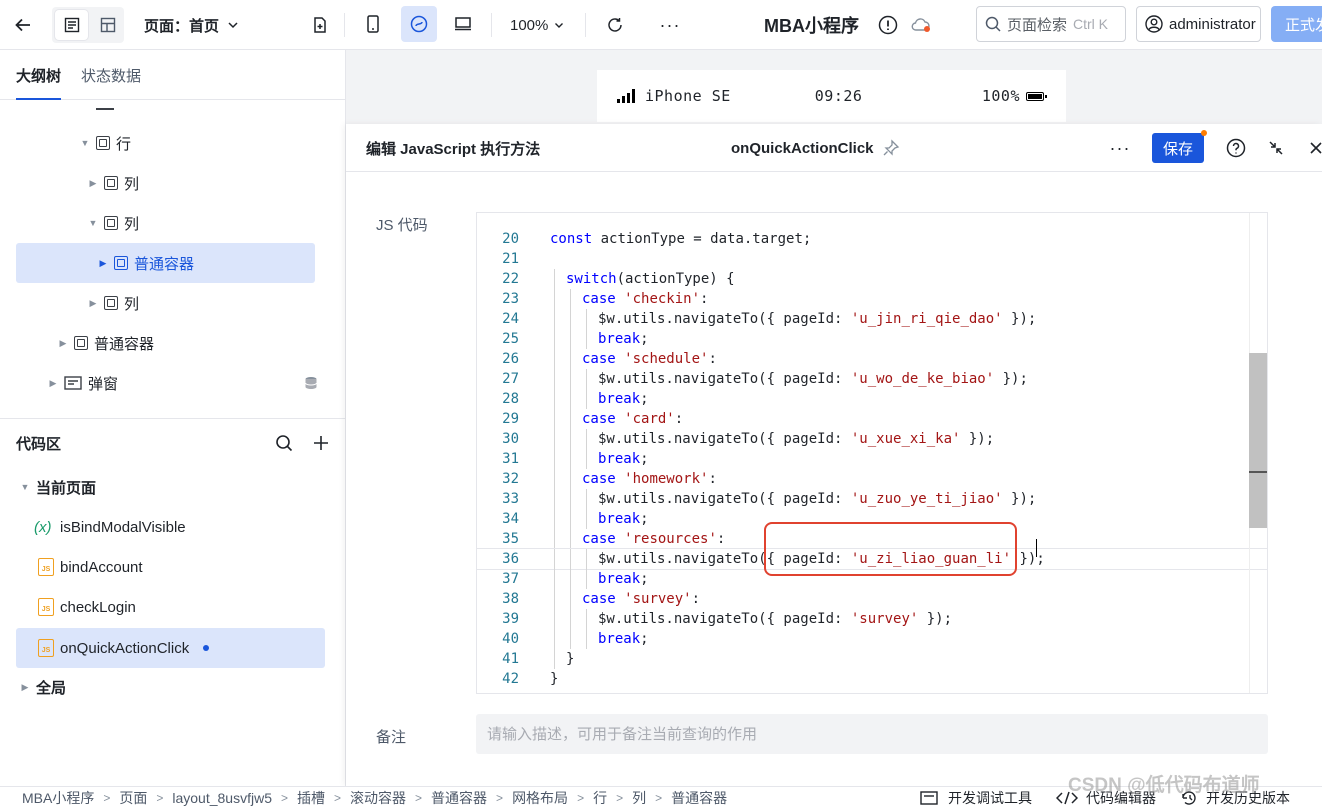  What do you see at coordinates (90, 567) in the screenshot?
I see `code-item-method: JS bindAccount` at bounding box center [90, 567].